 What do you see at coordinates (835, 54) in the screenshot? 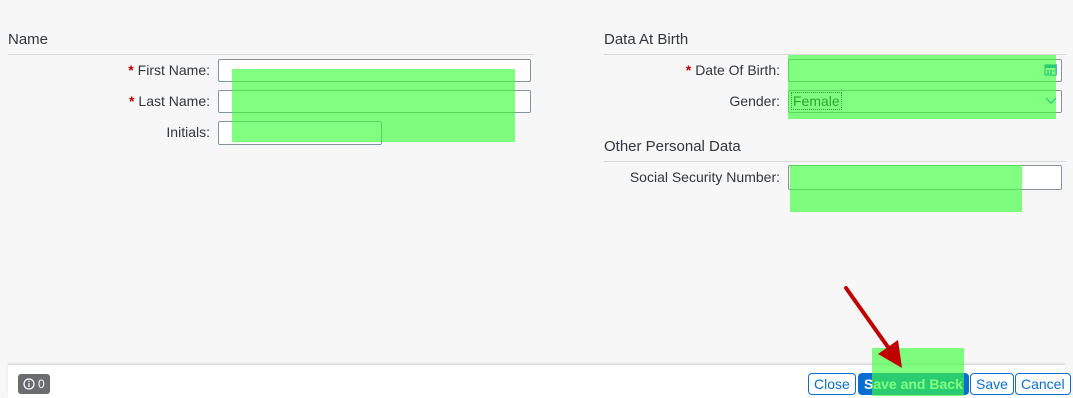
I see `birth-section-divider` at bounding box center [835, 54].